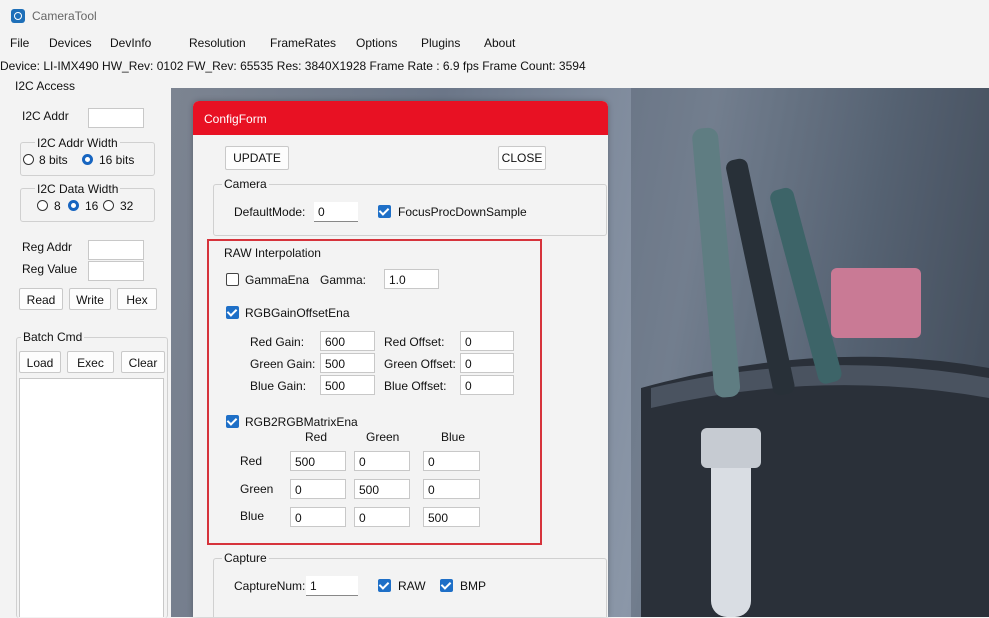  What do you see at coordinates (277, 280) in the screenshot?
I see `gamma-ena-label: GammaEna` at bounding box center [277, 280].